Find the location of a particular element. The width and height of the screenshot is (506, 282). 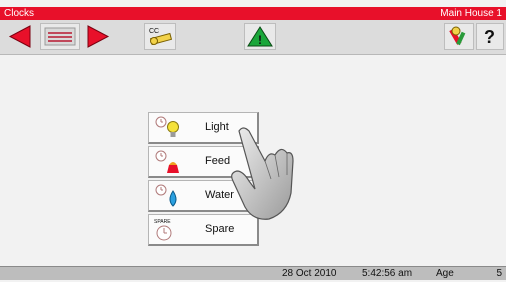

list-button is located at coordinates (60, 36).